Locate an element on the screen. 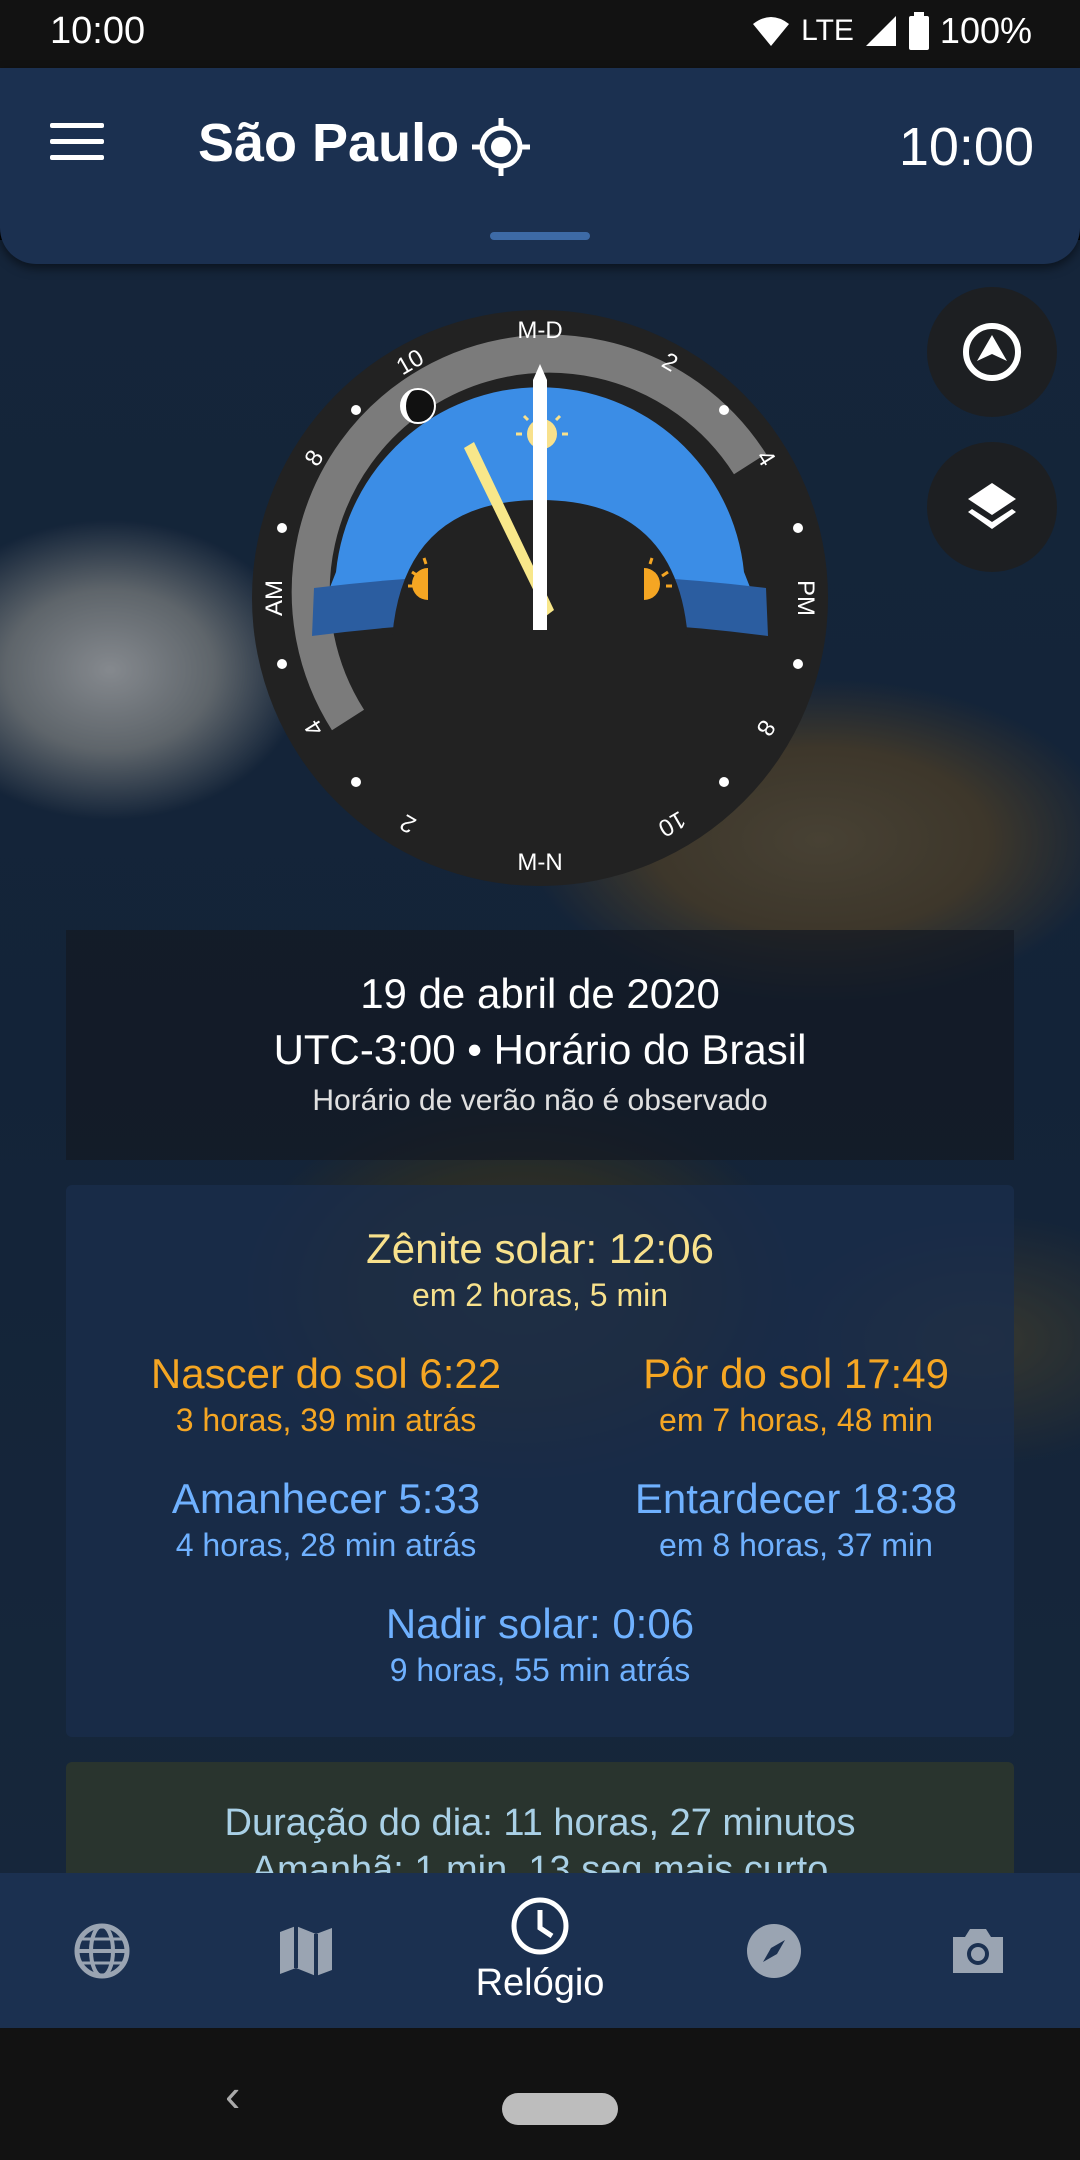  nav-map is located at coordinates (306, 1950).